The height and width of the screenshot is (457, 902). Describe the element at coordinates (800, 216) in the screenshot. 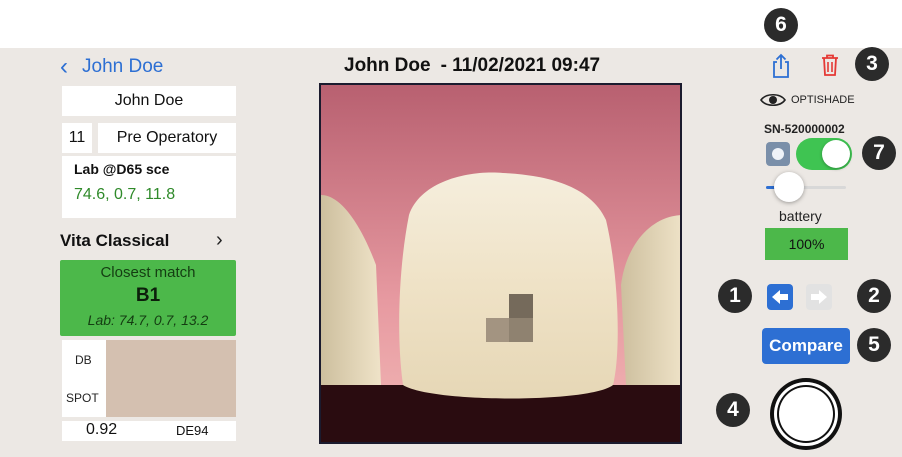

I see `battery-label: battery` at that location.